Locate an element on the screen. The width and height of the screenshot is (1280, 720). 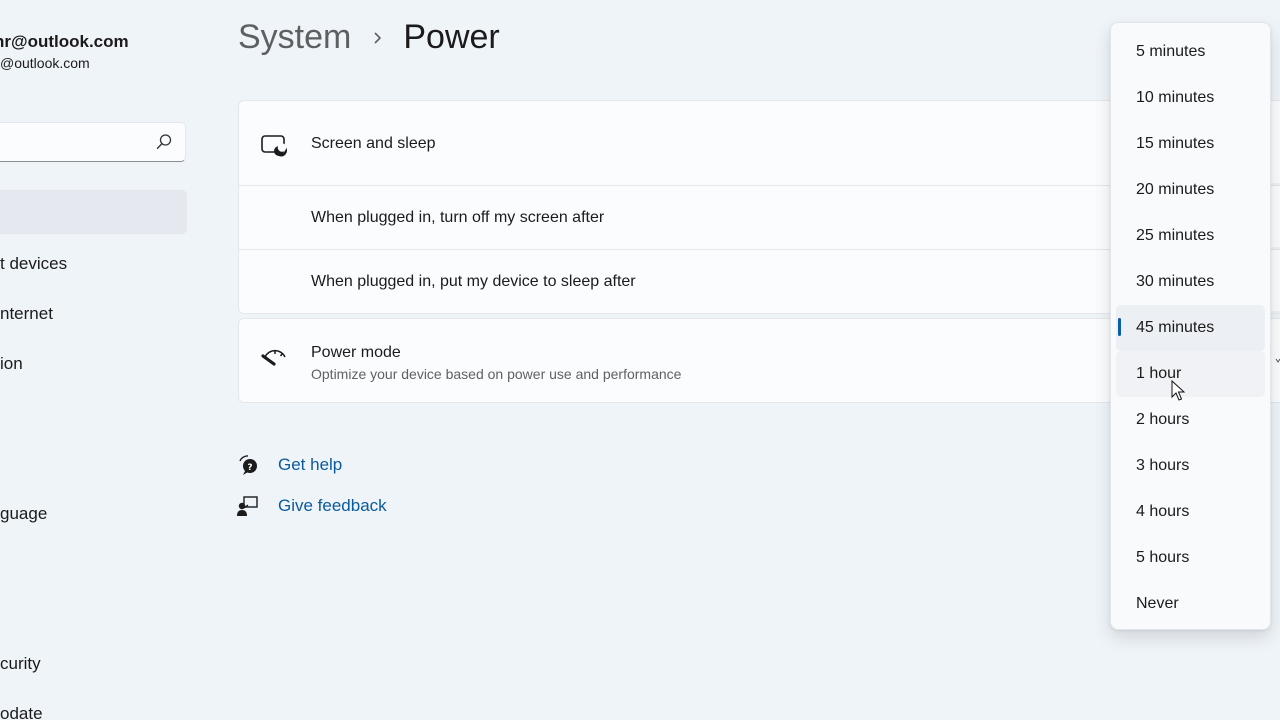
dropdown-option-label: 20 minutes is located at coordinates (1175, 189).